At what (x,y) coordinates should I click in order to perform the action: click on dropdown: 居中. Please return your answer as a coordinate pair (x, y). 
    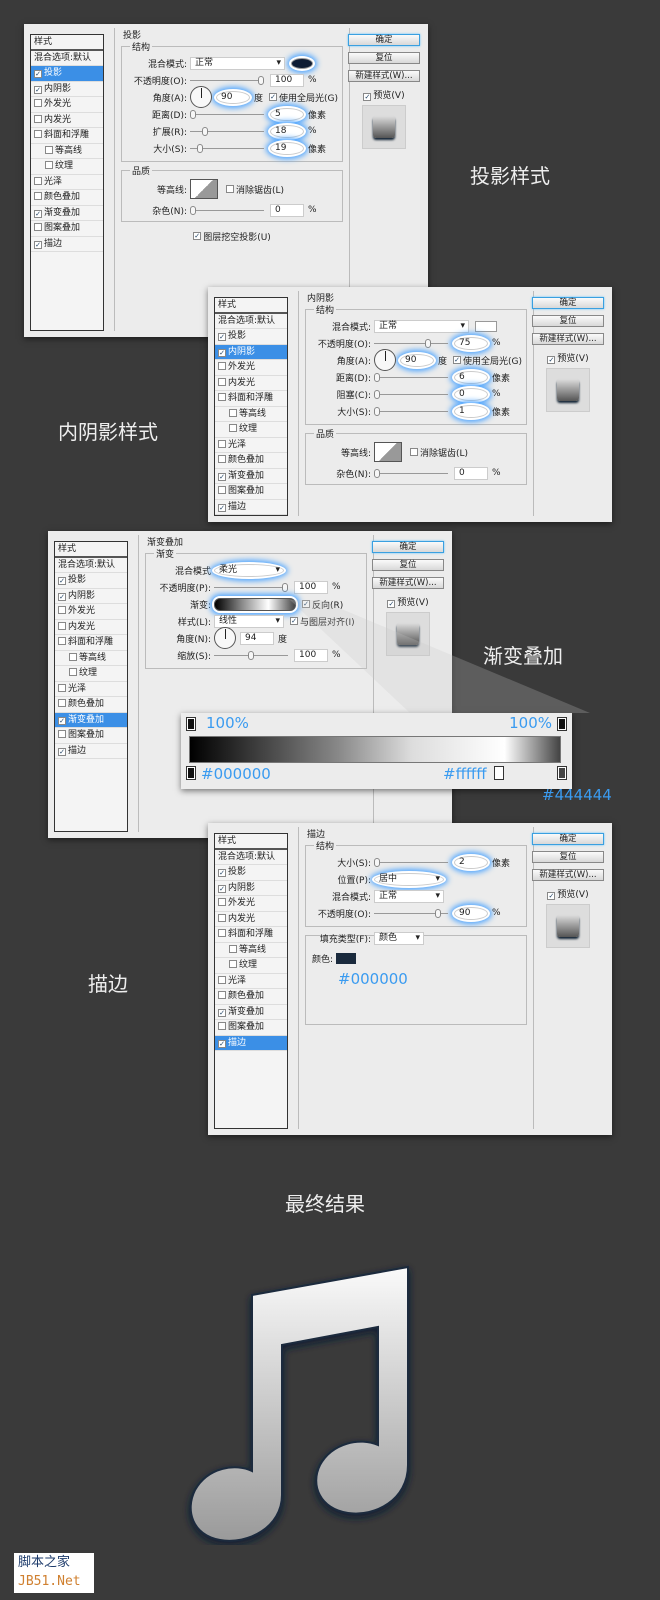
    Looking at the image, I should click on (409, 879).